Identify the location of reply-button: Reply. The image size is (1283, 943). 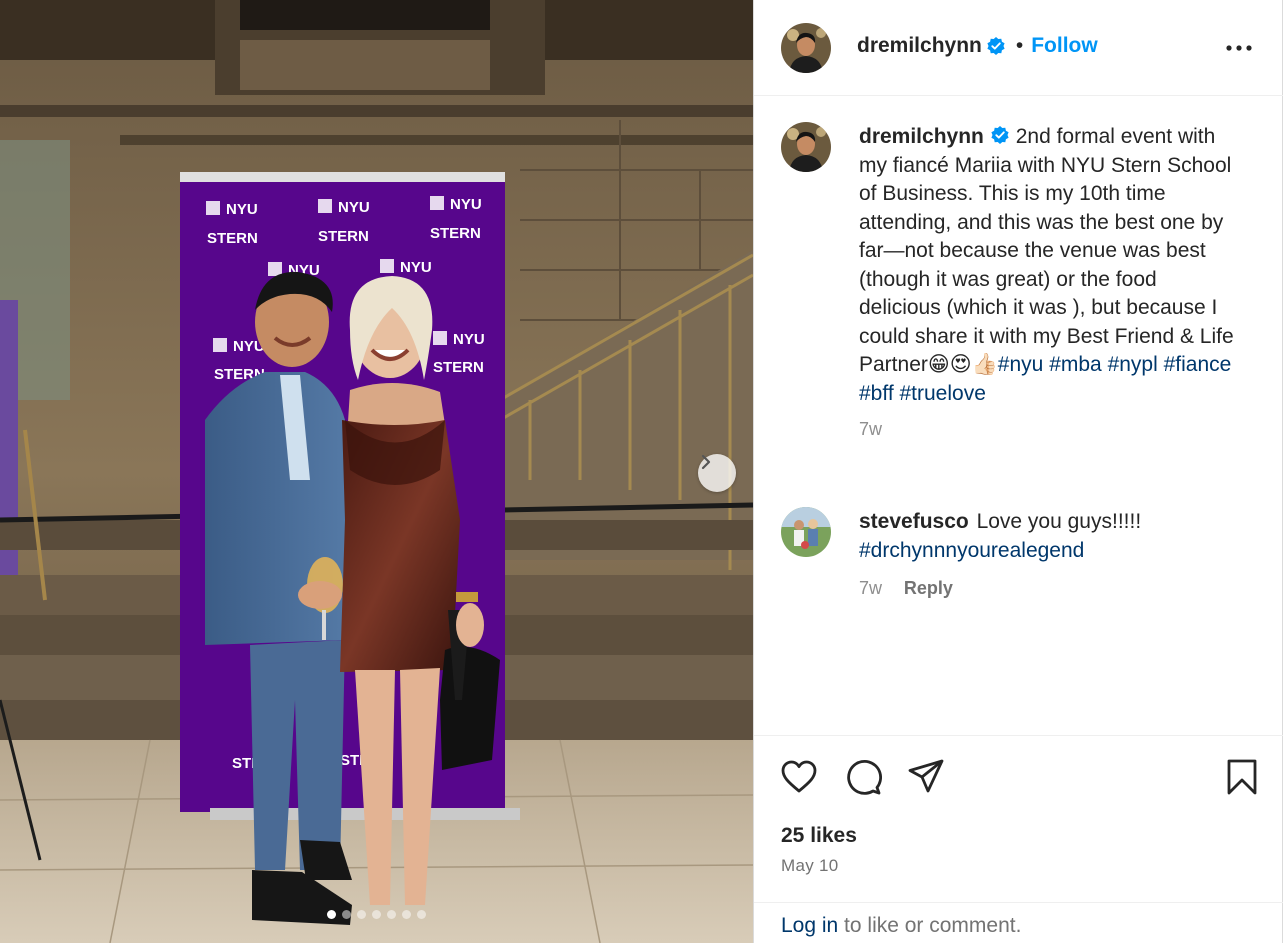
(928, 588).